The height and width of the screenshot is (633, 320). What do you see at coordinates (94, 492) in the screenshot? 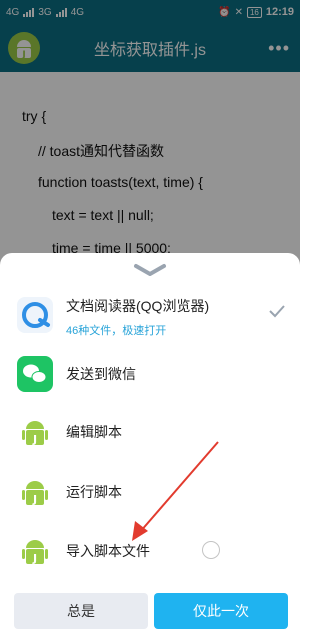
I see `option-label: 运行脚本` at bounding box center [94, 492].